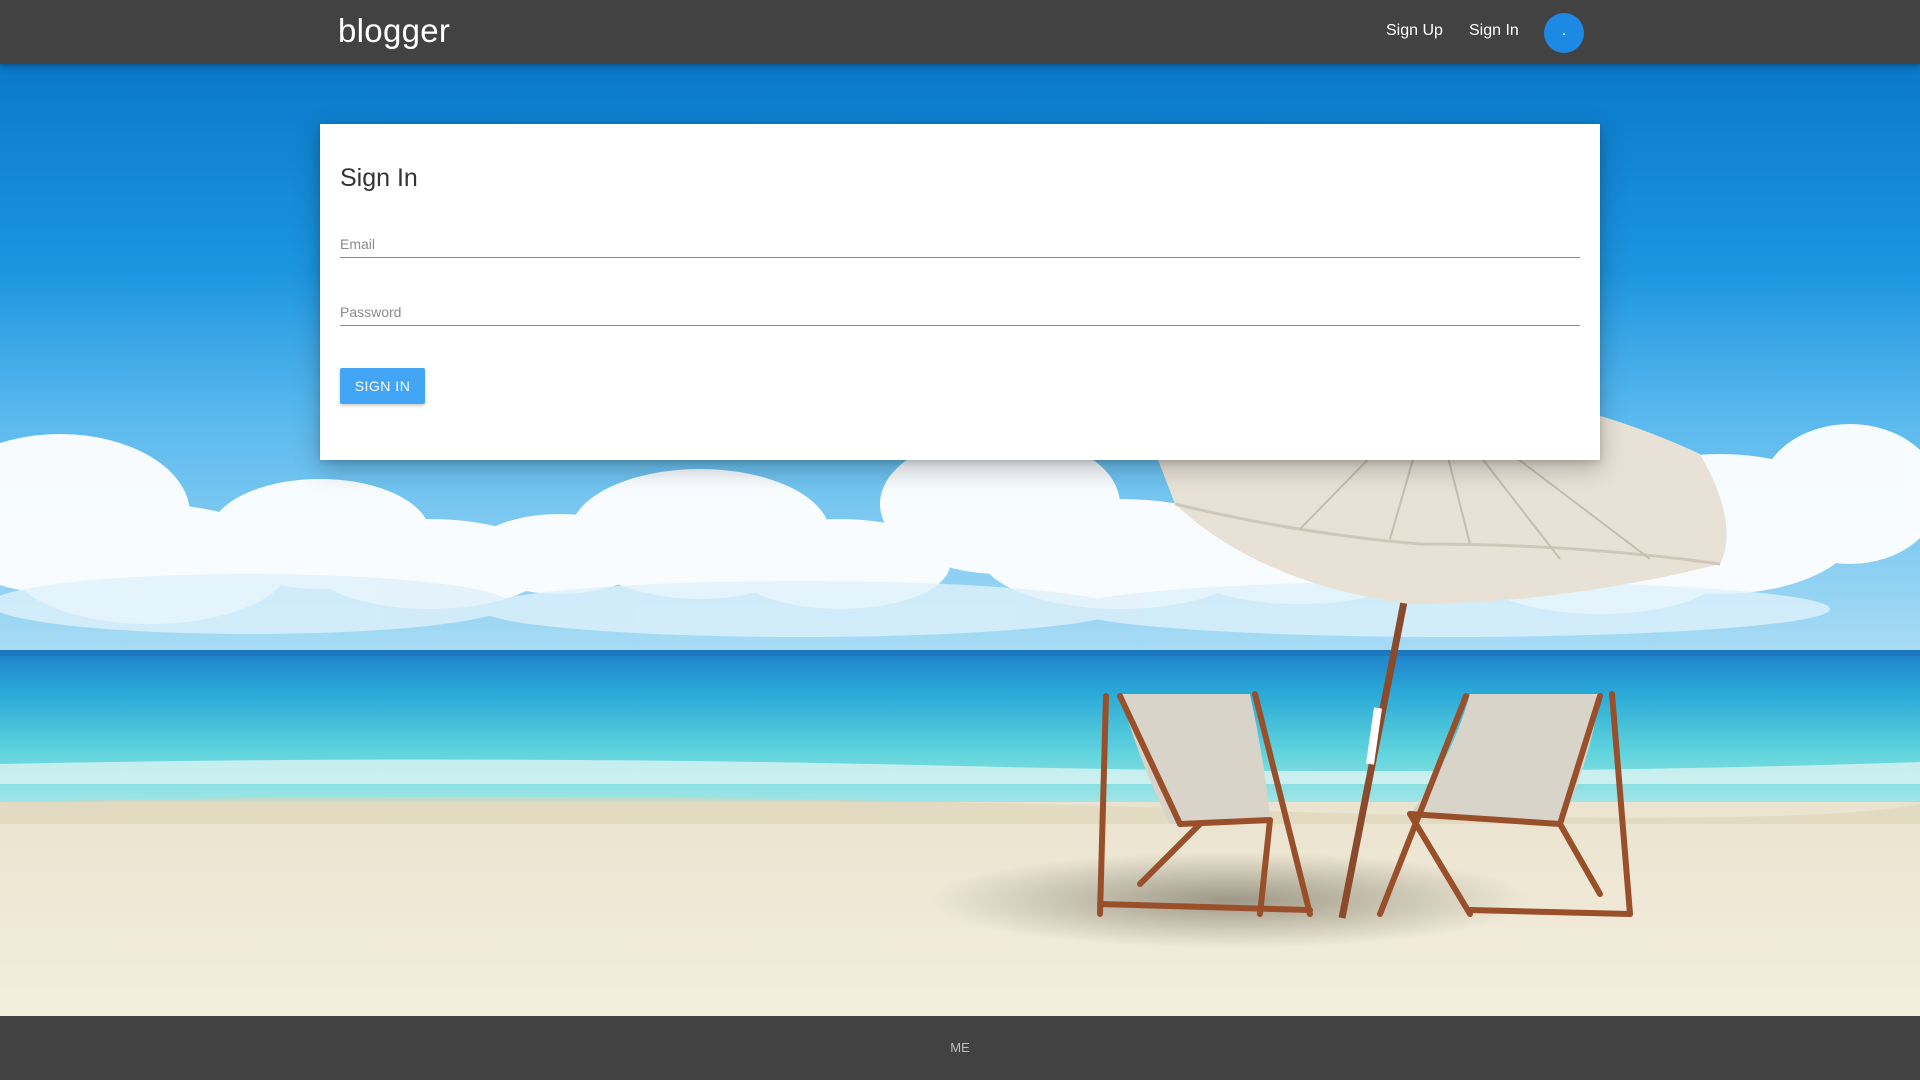 The width and height of the screenshot is (1920, 1080). I want to click on password-field-container, so click(960, 305).